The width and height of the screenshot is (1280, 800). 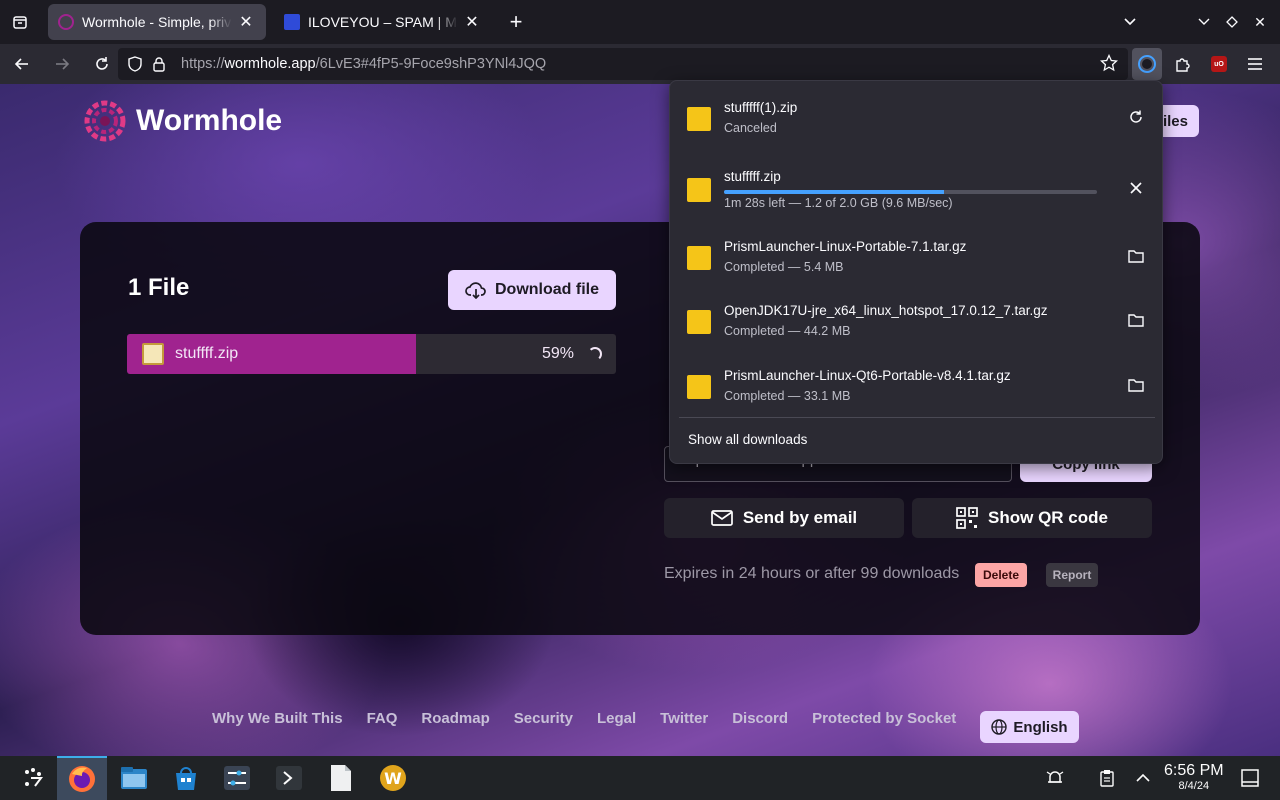 I want to click on language-button: English, so click(x=1029, y=727).